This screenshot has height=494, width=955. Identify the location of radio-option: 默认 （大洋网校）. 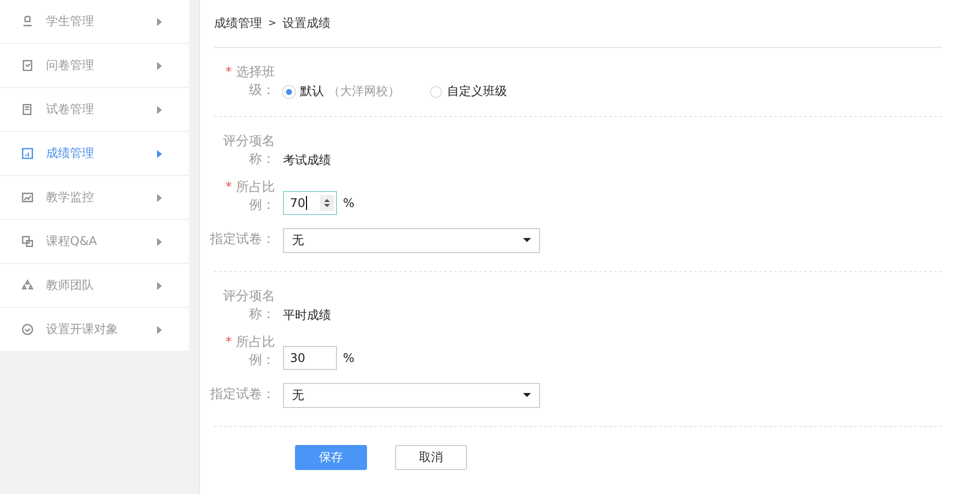
(341, 91).